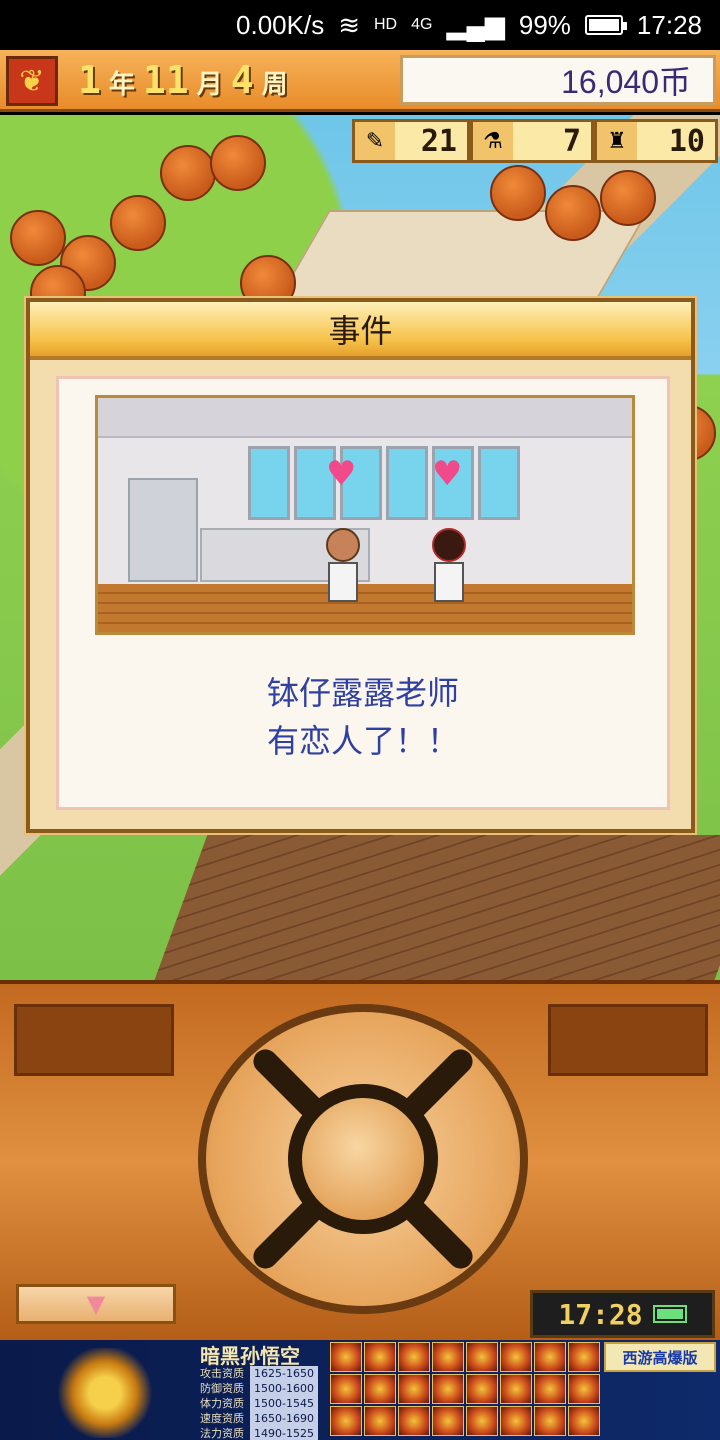 The height and width of the screenshot is (1440, 720). Describe the element at coordinates (438, 141) in the screenshot. I see `stat-value: 21` at that location.